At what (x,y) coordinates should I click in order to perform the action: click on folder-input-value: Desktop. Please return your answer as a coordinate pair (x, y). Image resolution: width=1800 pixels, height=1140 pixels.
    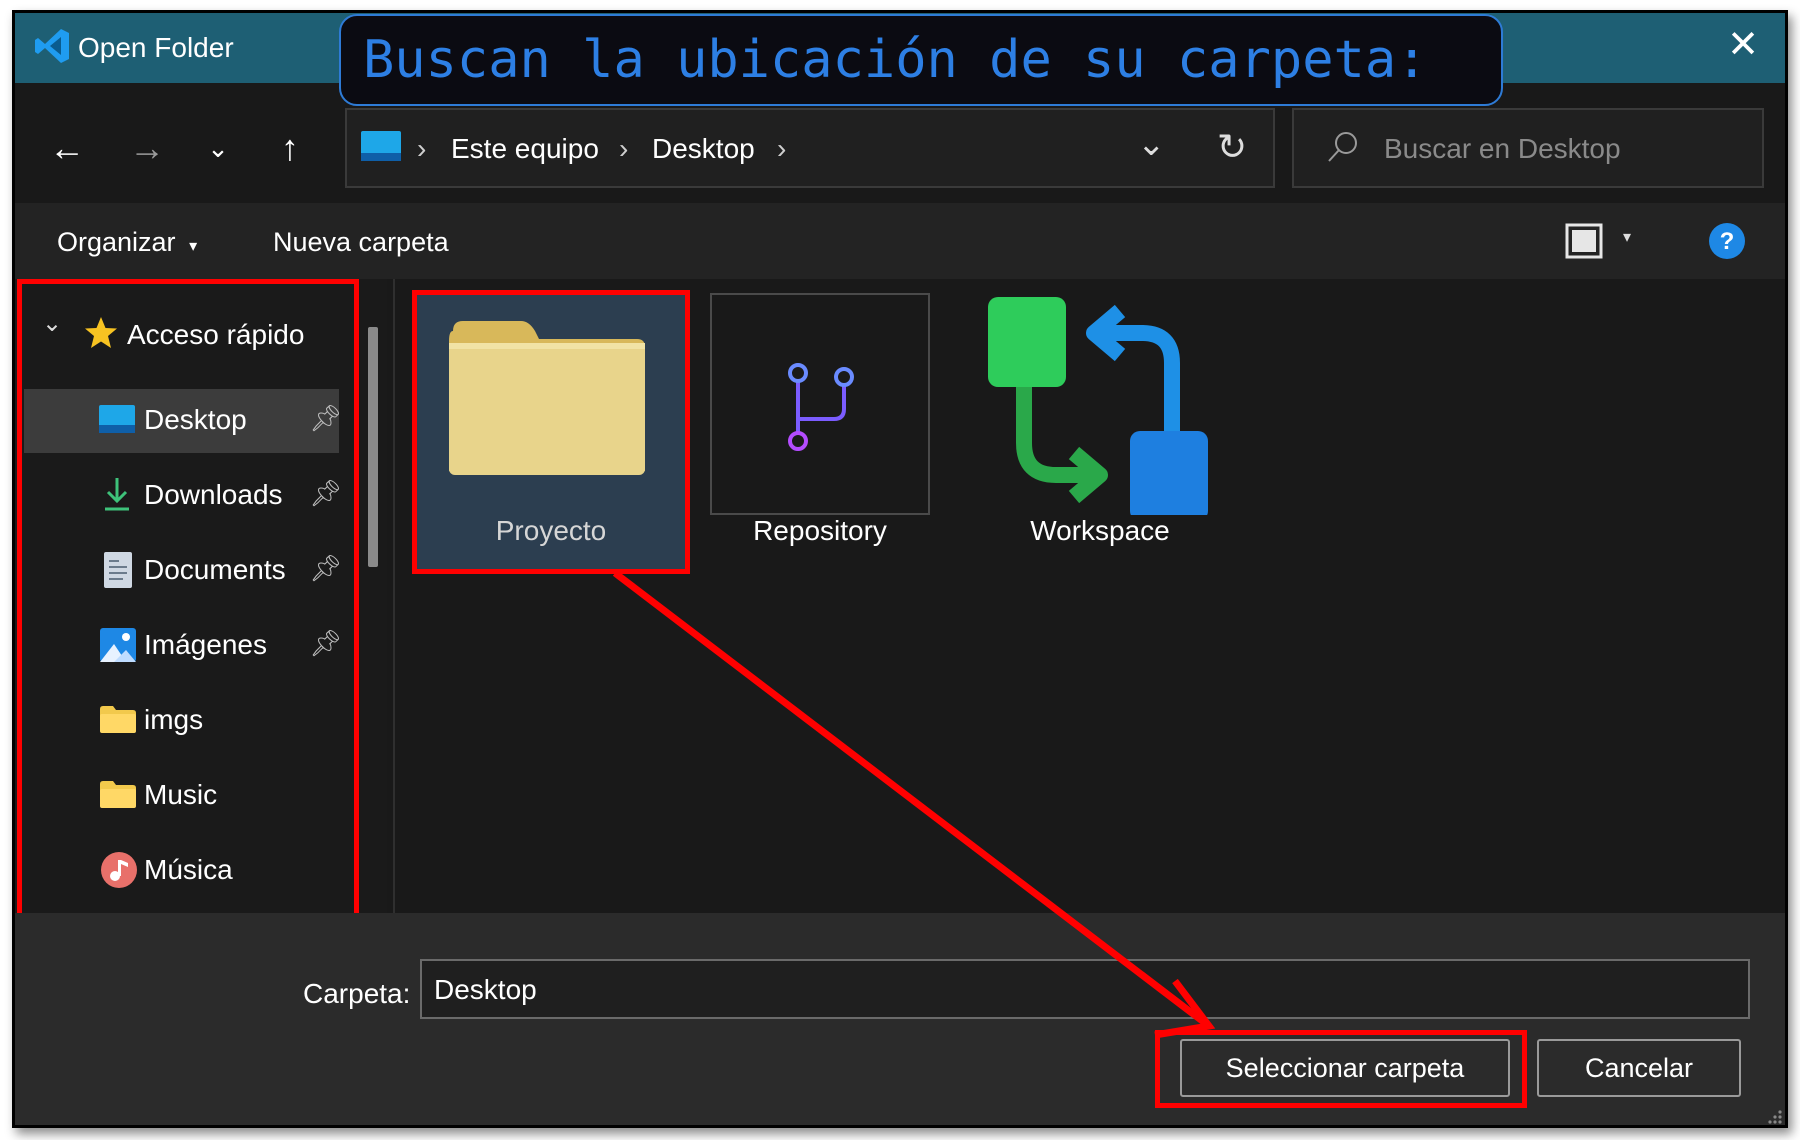
    Looking at the image, I should click on (485, 989).